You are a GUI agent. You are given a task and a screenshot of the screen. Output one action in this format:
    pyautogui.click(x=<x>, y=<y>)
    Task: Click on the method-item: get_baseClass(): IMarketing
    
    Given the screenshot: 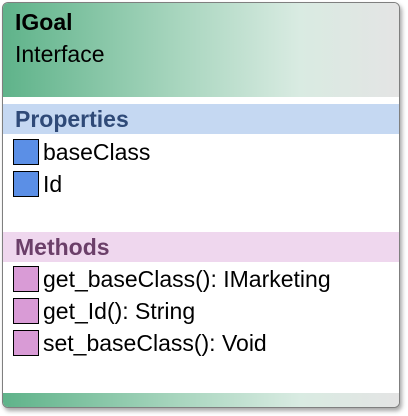 What is the action you would take?
    pyautogui.click(x=172, y=279)
    